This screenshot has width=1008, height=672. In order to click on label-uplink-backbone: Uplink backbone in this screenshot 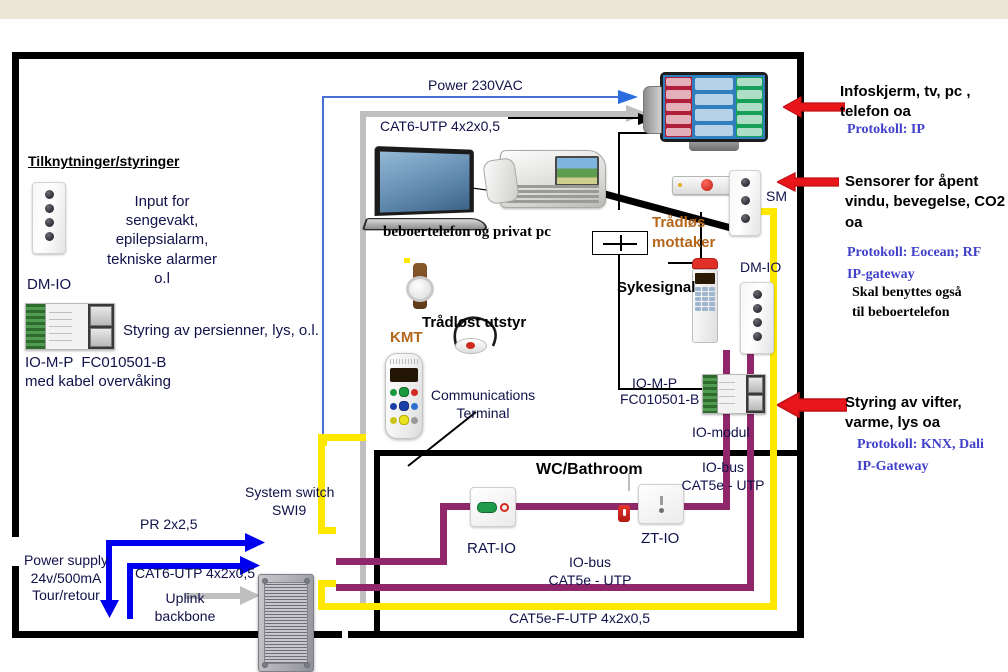, I will do `click(185, 607)`.